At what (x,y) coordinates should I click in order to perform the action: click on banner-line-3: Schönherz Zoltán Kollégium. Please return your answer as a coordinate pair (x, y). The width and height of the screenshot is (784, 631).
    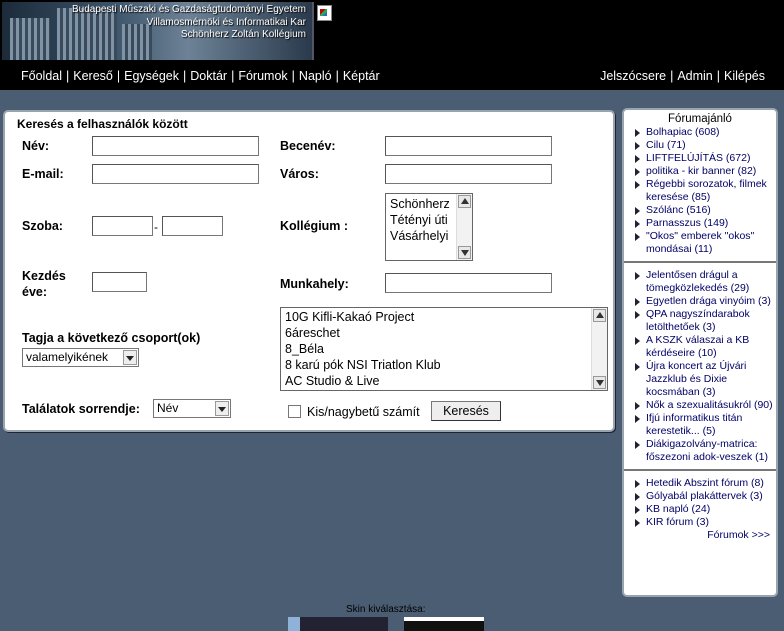
    Looking at the image, I should click on (243, 34).